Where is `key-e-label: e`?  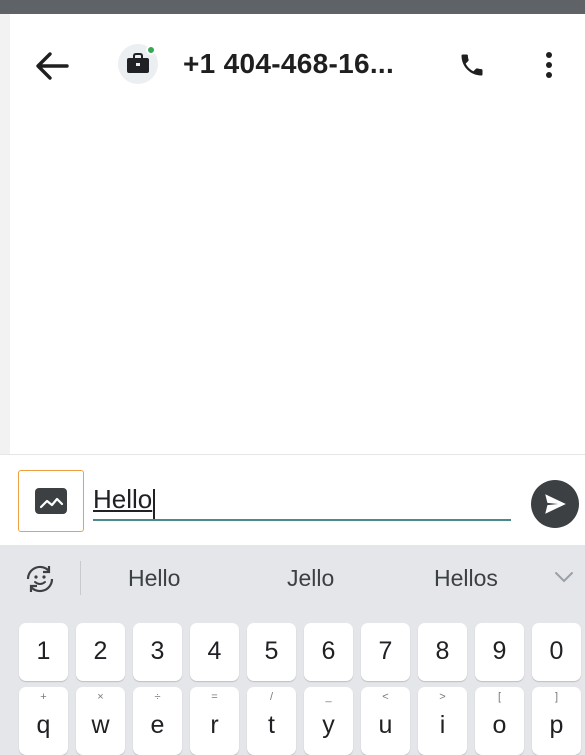
key-e-label: e is located at coordinates (157, 725).